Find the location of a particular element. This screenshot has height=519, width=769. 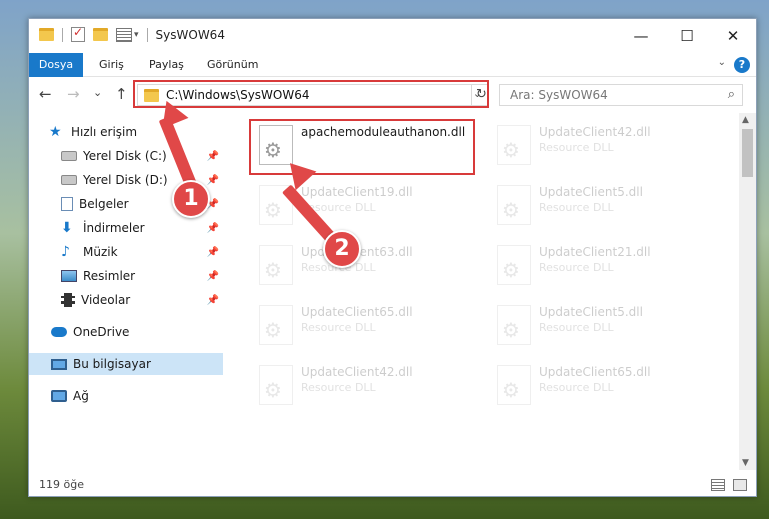

sidebar-item-this-pc: Bu bilgisayar is located at coordinates (126, 364).